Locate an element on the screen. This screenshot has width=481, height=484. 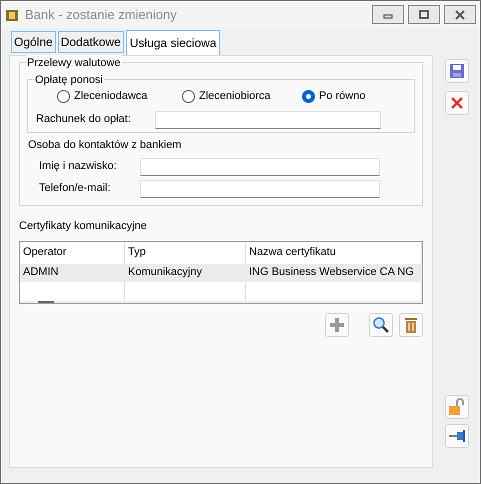
tab: Usługa sieciowa is located at coordinates (173, 42).